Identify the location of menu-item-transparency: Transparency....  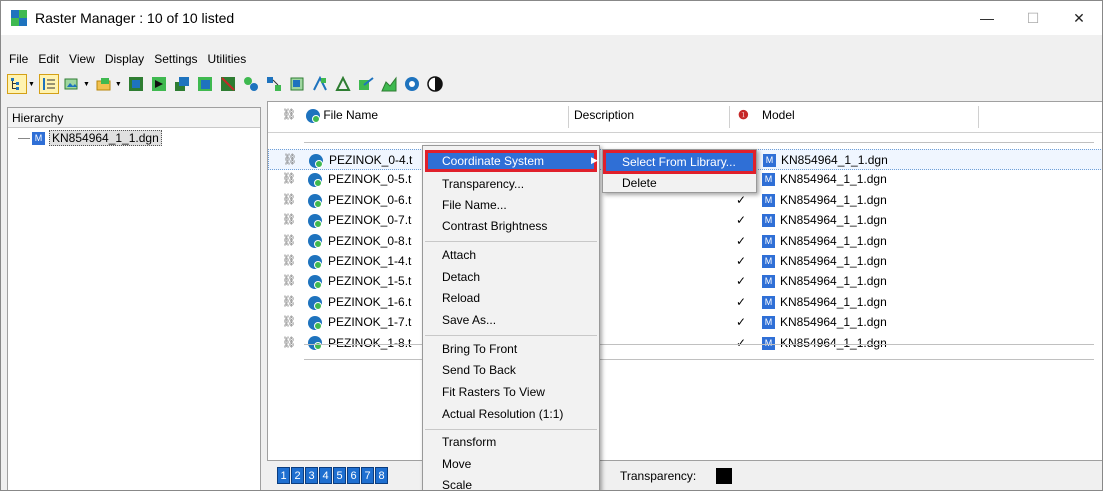
(483, 184).